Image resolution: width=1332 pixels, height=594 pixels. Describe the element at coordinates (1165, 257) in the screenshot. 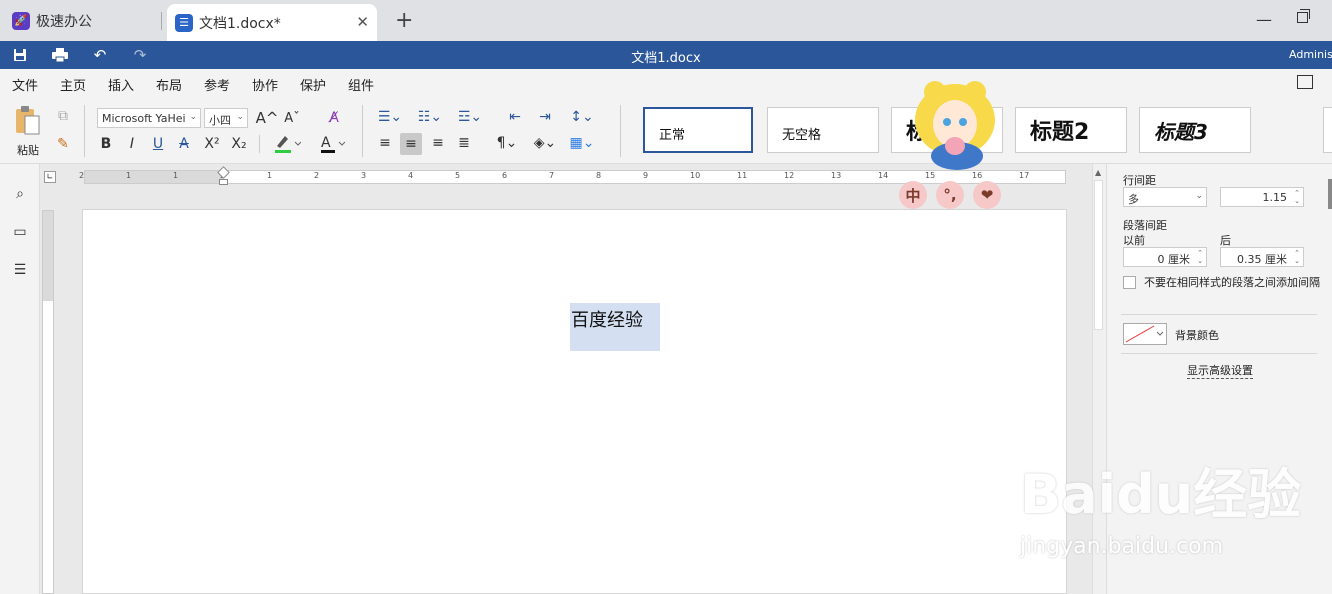

I see `spacing-before-input: 0 厘米 ⌃ ⌄` at that location.